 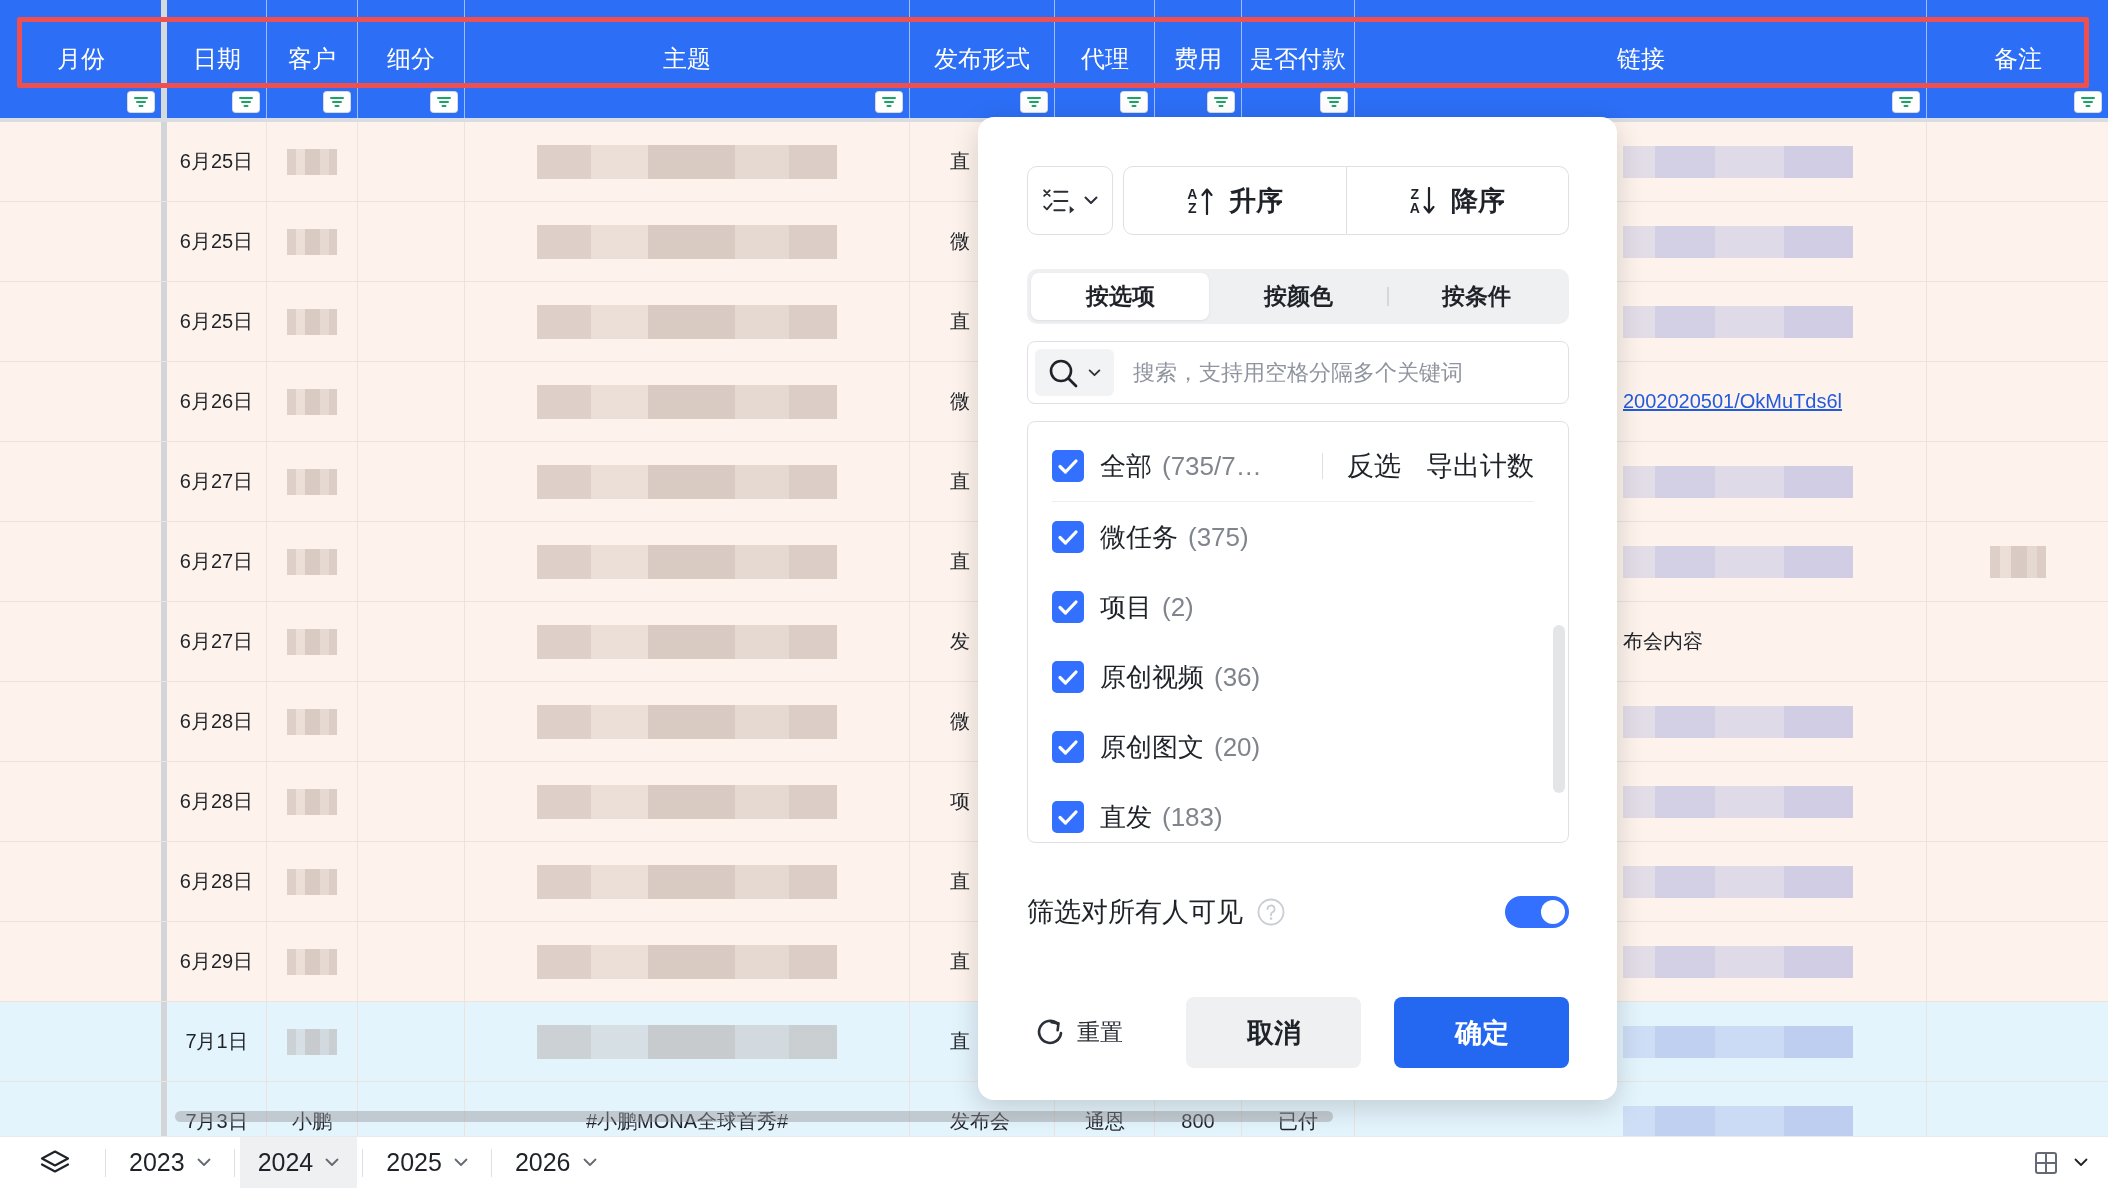 I want to click on option-count: (20), so click(x=1237, y=747).